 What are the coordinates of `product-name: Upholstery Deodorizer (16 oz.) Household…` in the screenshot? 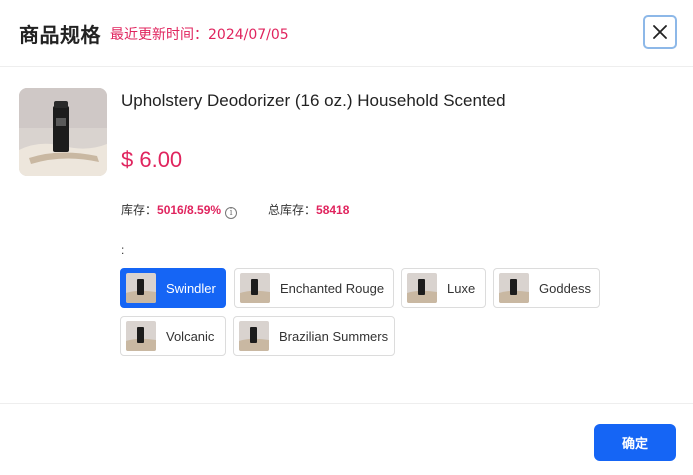 It's located at (313, 100).